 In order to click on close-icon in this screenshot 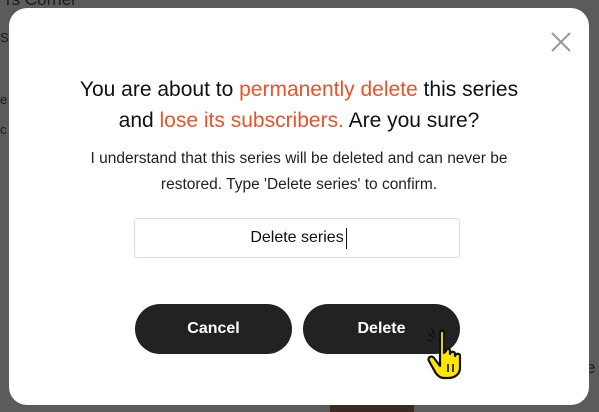, I will do `click(561, 42)`.